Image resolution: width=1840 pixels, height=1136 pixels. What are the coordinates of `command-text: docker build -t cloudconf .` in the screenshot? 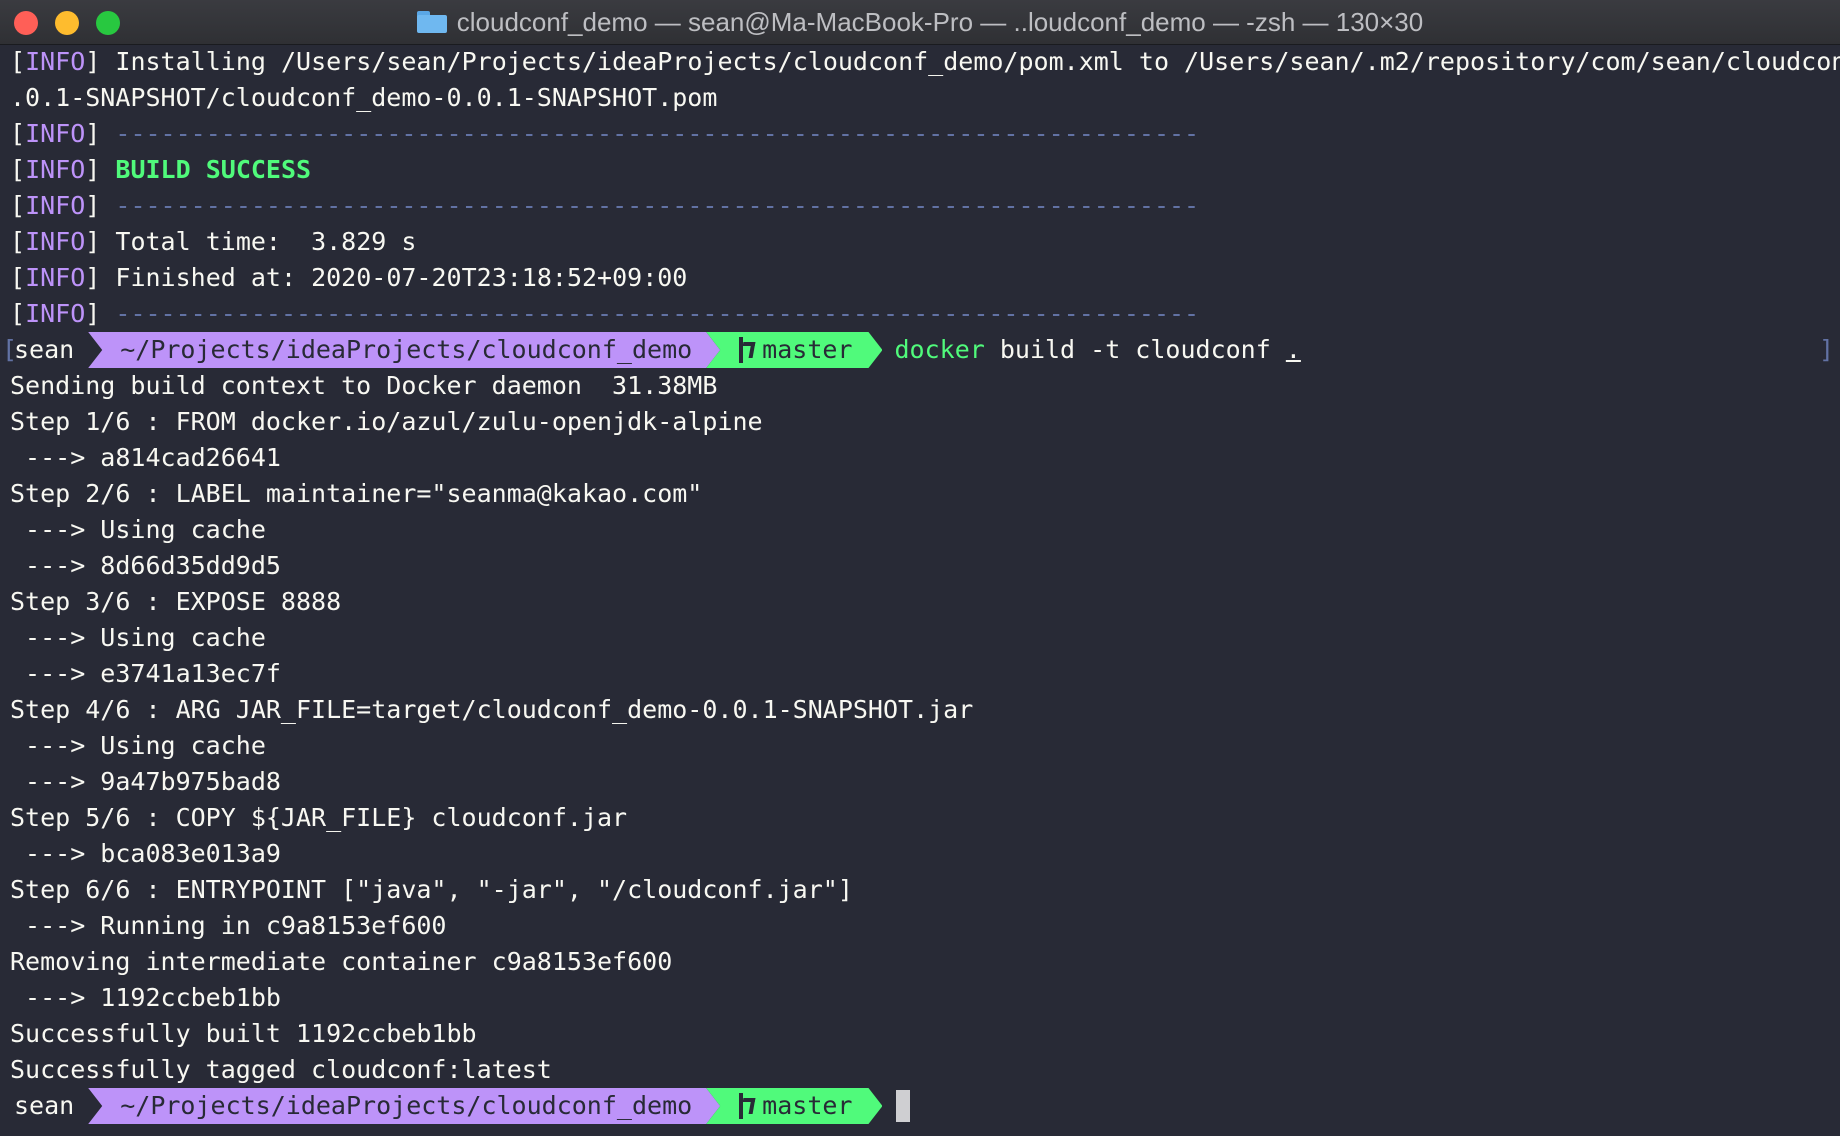 It's located at (1091, 350).